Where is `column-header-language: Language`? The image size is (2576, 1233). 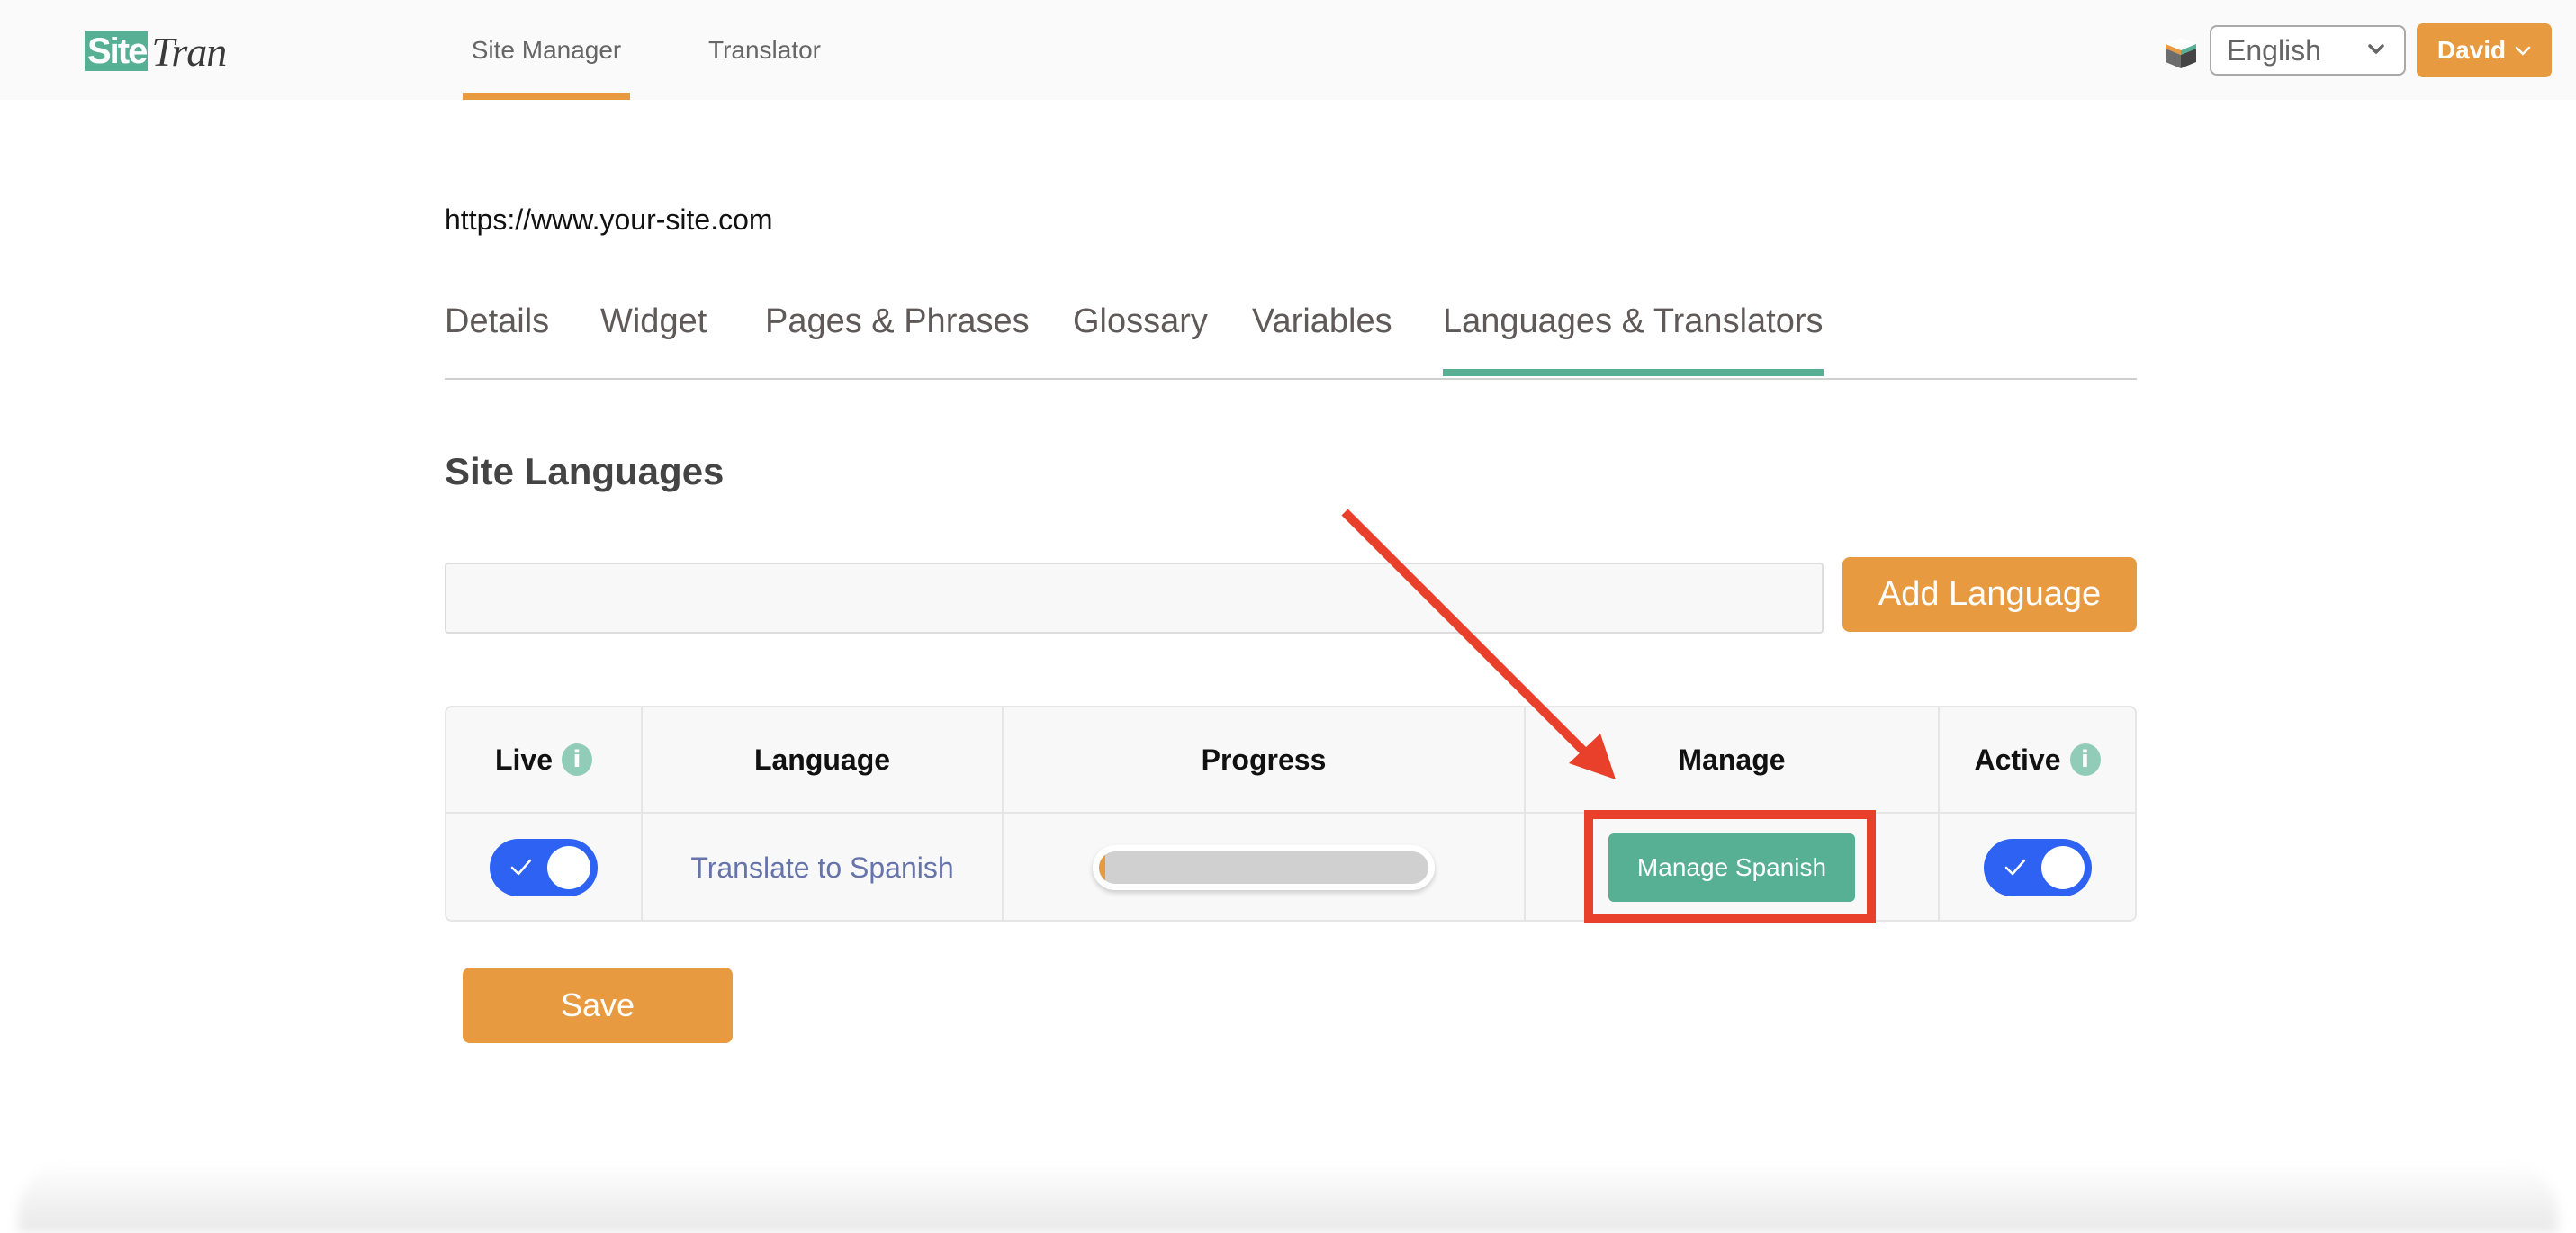 column-header-language: Language is located at coordinates (822, 759).